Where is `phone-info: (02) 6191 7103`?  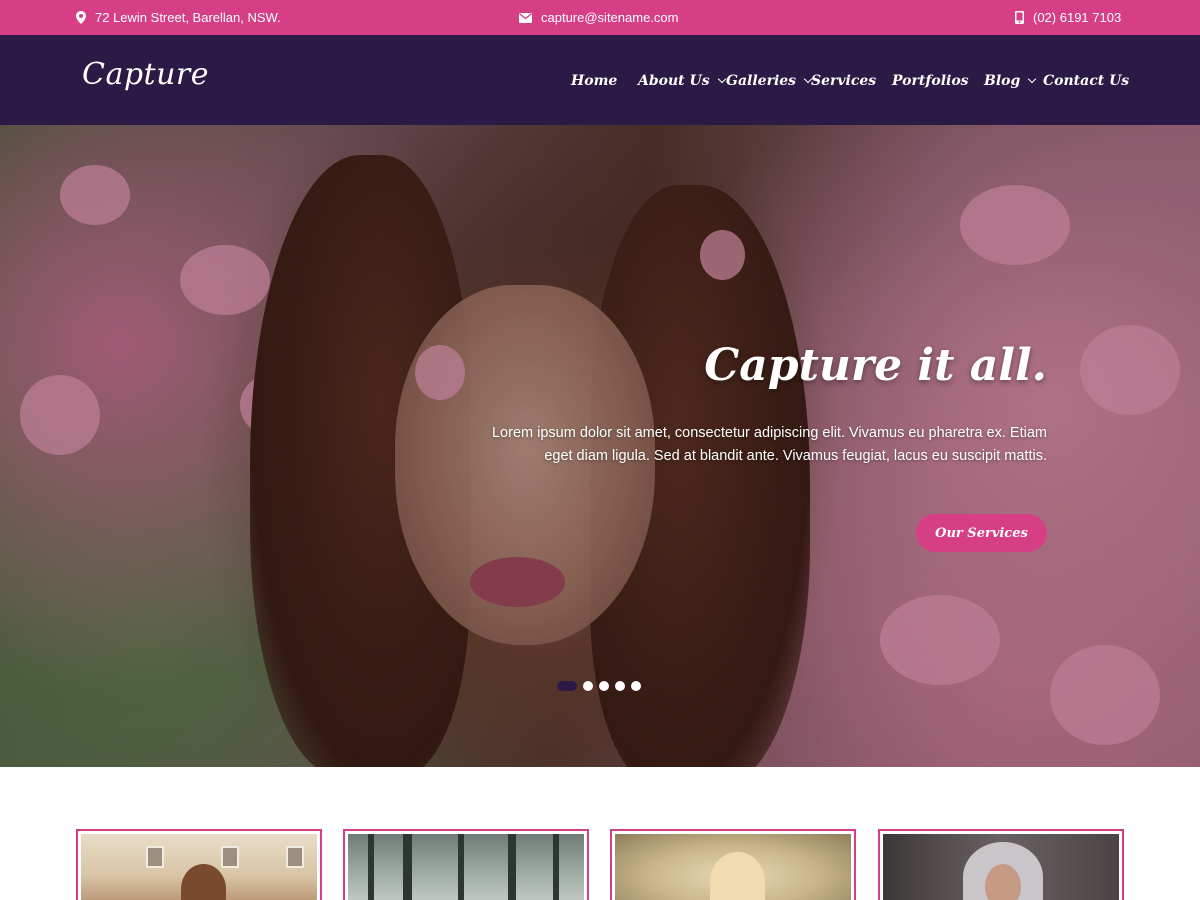
phone-info: (02) 6191 7103 is located at coordinates (1068, 17).